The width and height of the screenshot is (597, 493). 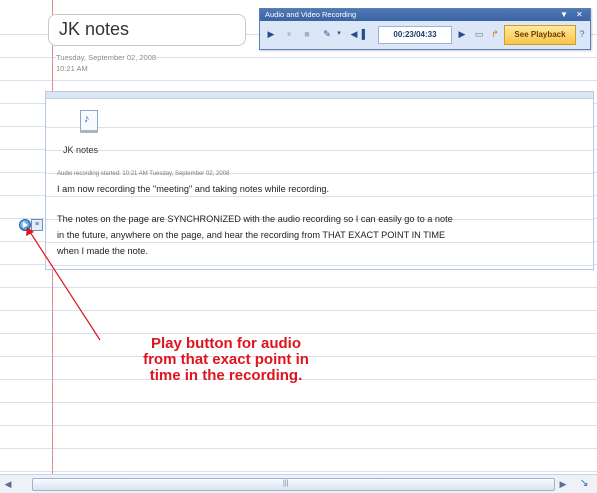 I want to click on annotation-line: Play button for audio, so click(x=226, y=343).